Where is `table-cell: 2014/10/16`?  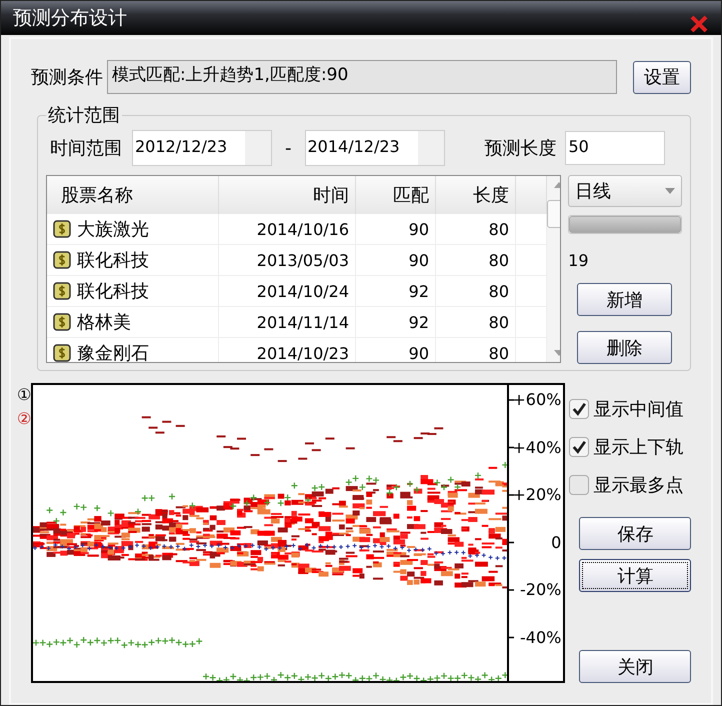
table-cell: 2014/10/16 is located at coordinates (287, 229).